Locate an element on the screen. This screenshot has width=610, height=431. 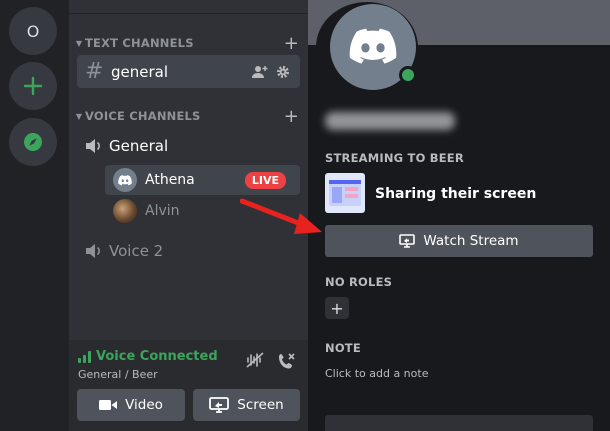
channel-name: general is located at coordinates (140, 71).